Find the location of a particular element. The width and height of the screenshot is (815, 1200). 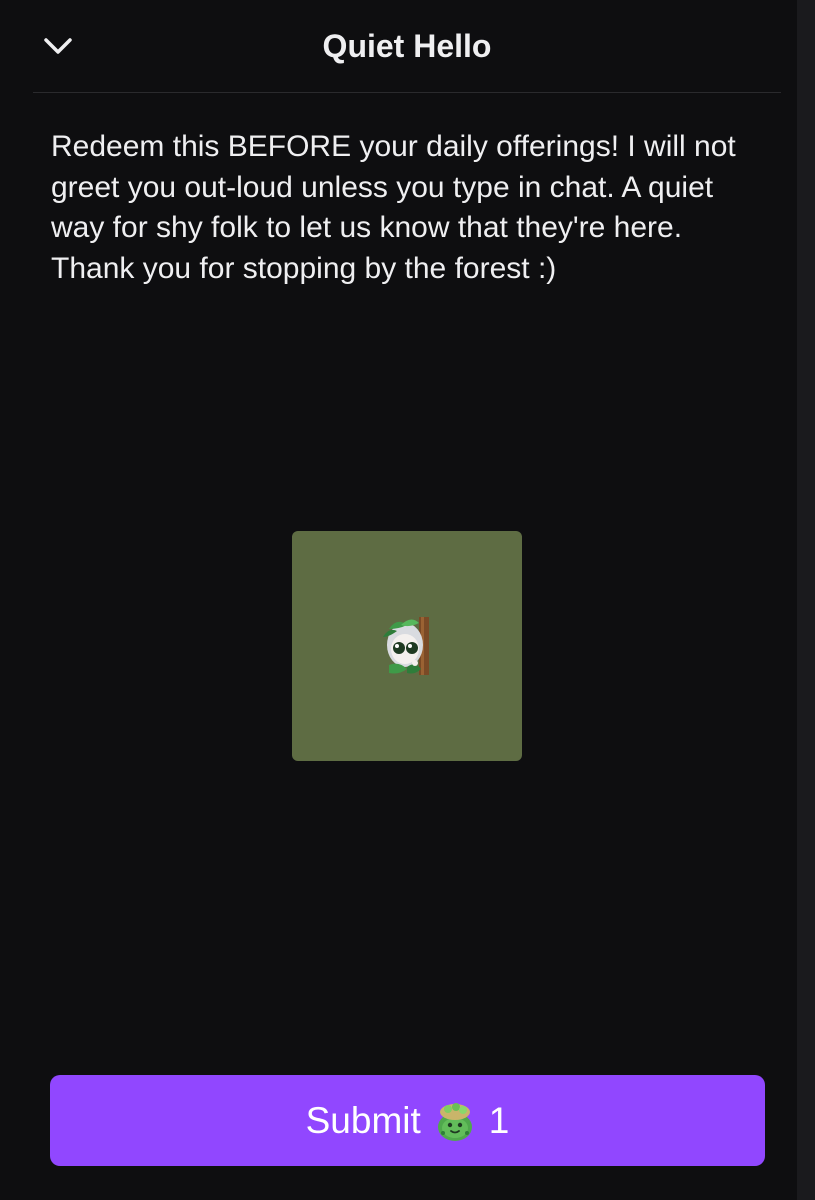

points-cost: 1 is located at coordinates (499, 1120).